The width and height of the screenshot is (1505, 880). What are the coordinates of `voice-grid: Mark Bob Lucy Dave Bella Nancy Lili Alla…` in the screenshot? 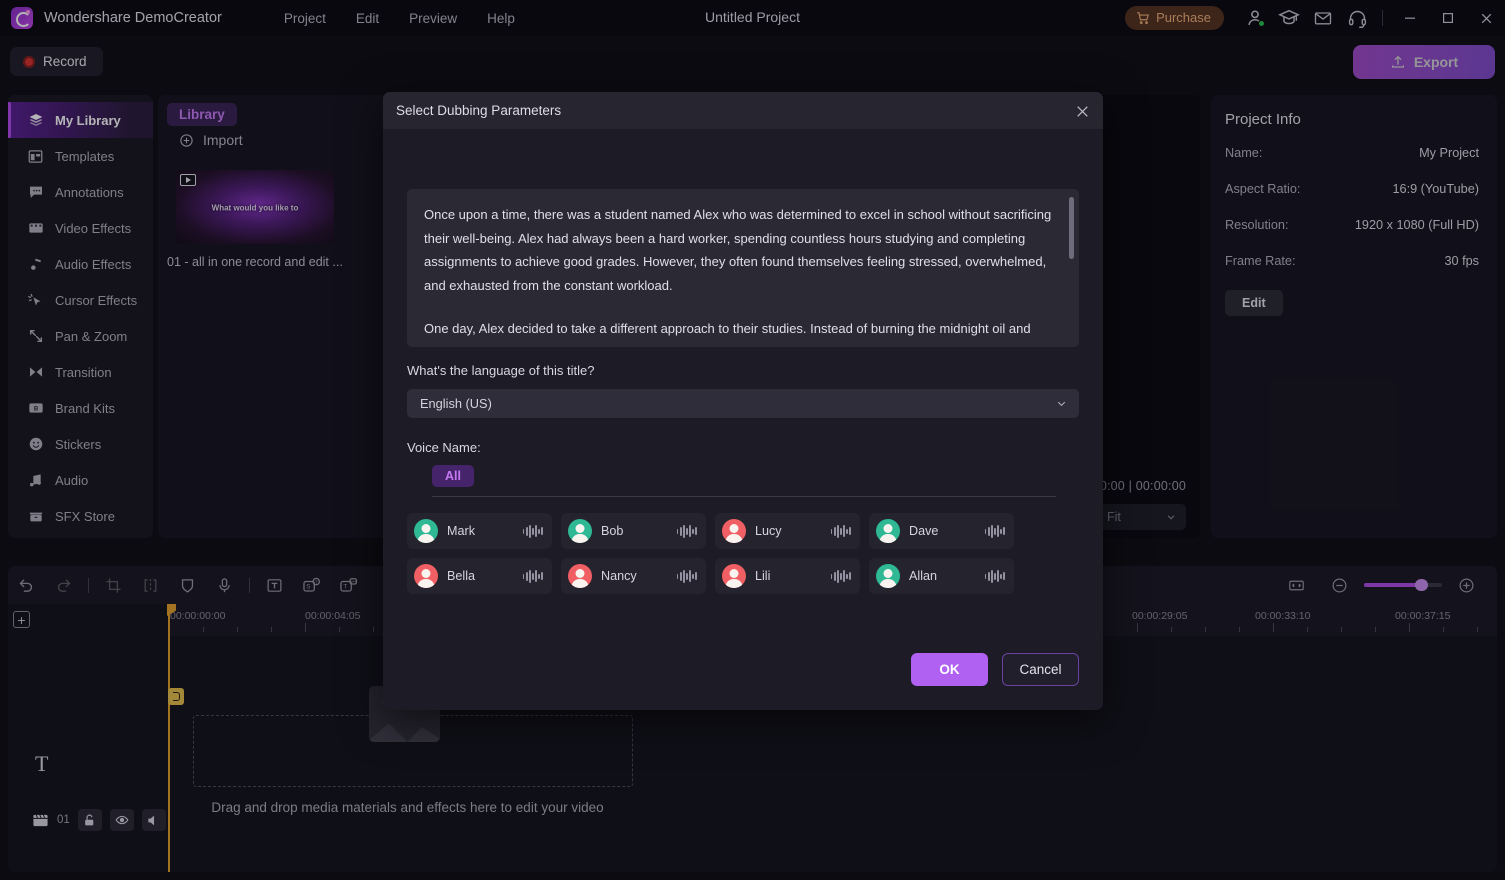 It's located at (743, 553).